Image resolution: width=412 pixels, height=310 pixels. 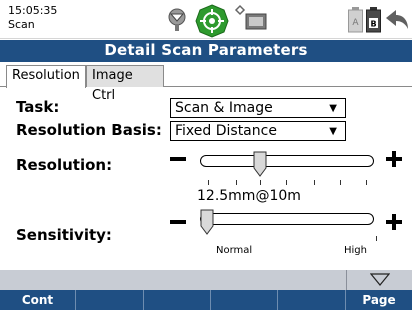 What do you see at coordinates (38, 107) in the screenshot?
I see `task-label: Task:` at bounding box center [38, 107].